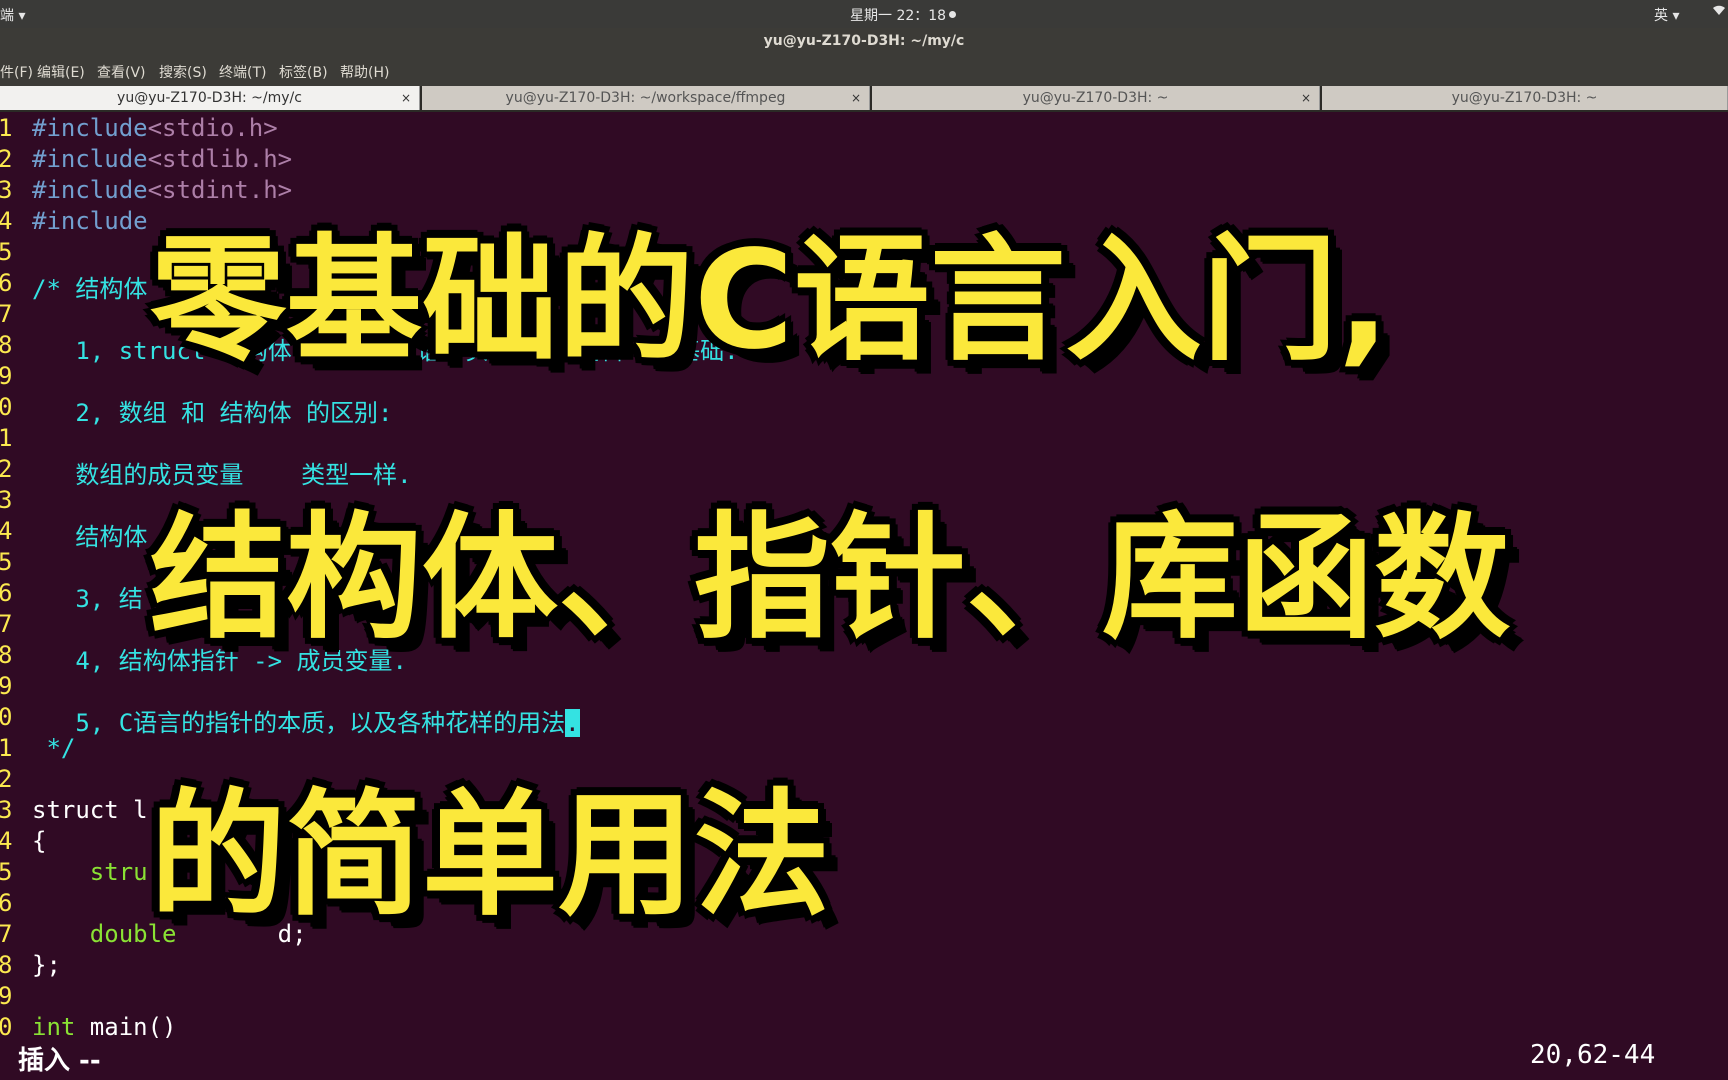  What do you see at coordinates (490, 856) in the screenshot?
I see `overlay-title-line-3: 的简单用法` at bounding box center [490, 856].